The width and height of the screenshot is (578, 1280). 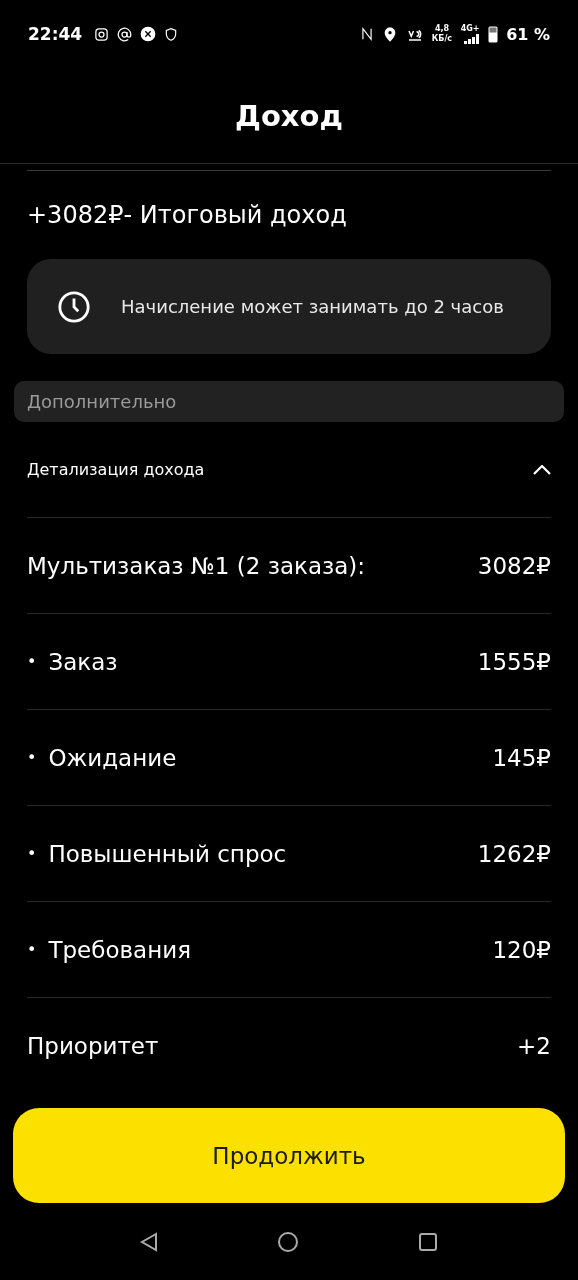 What do you see at coordinates (442, 29) in the screenshot?
I see `network-speed: 4,8` at bounding box center [442, 29].